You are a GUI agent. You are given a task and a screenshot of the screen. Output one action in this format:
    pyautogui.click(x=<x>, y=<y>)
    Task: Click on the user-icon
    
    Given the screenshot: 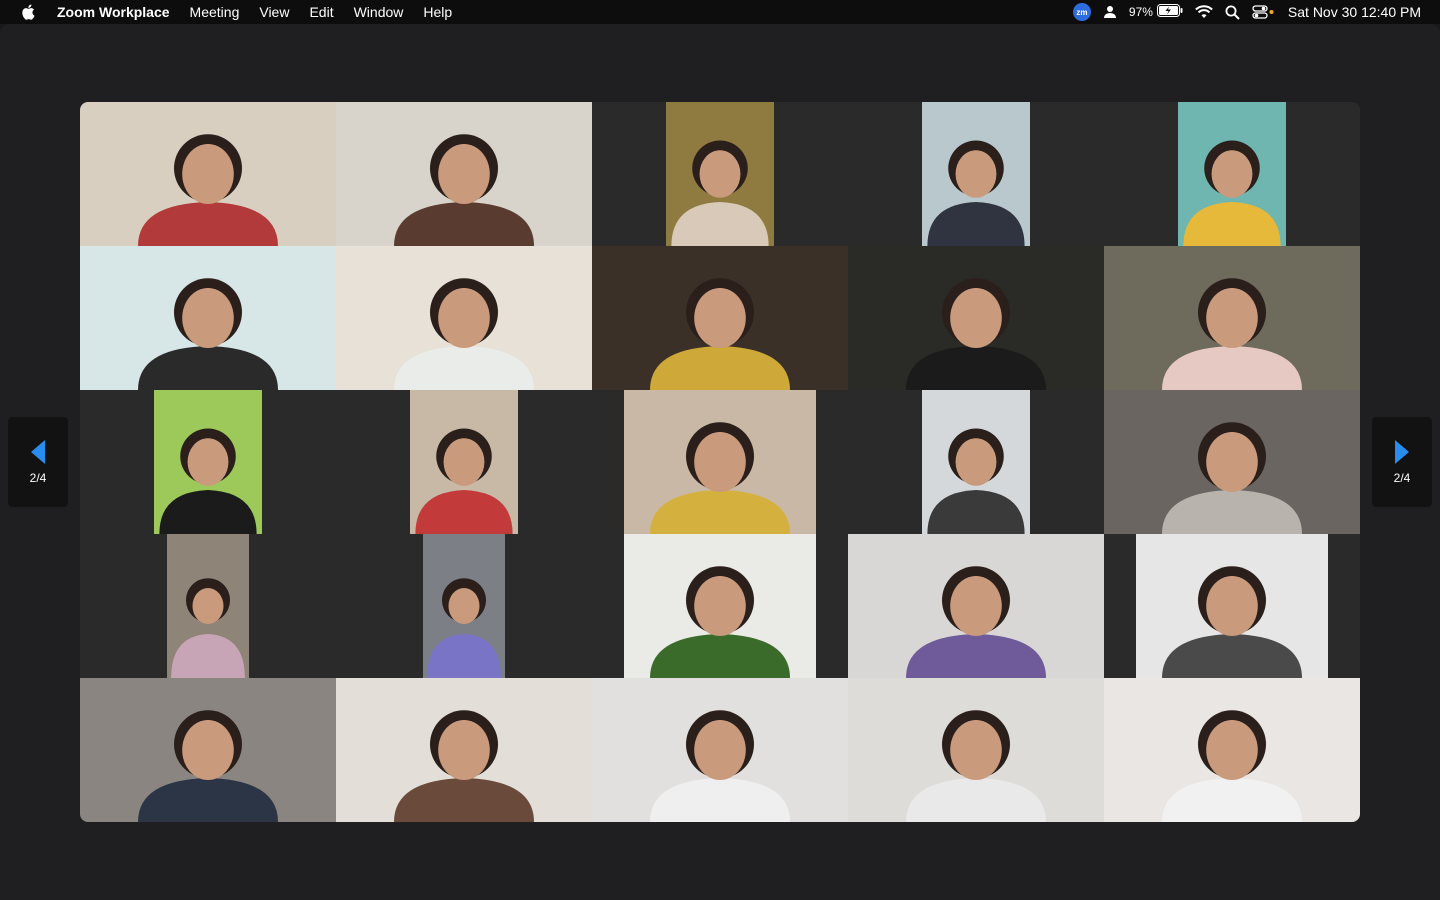 What is the action you would take?
    pyautogui.click(x=1110, y=12)
    